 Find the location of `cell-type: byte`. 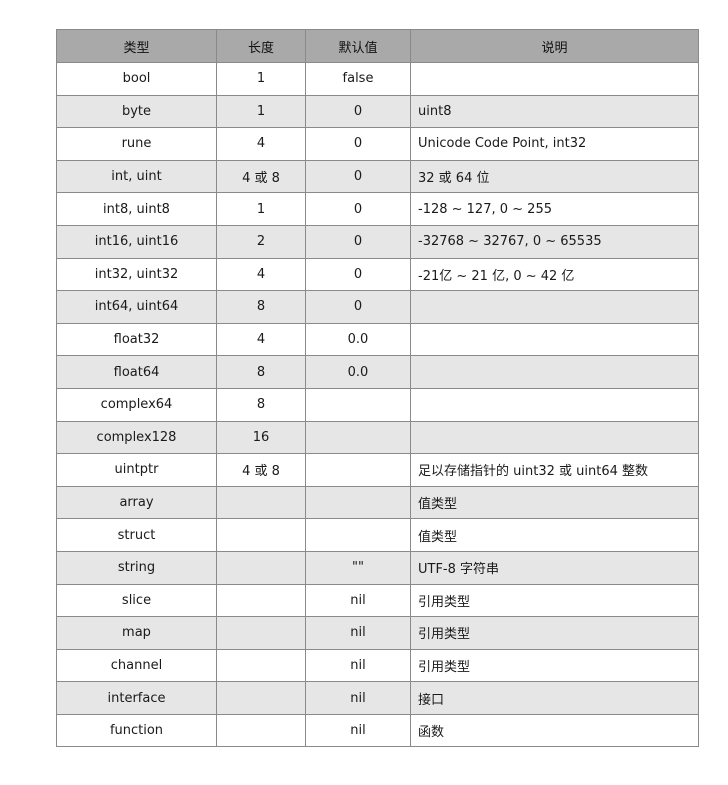

cell-type: byte is located at coordinates (136, 111).